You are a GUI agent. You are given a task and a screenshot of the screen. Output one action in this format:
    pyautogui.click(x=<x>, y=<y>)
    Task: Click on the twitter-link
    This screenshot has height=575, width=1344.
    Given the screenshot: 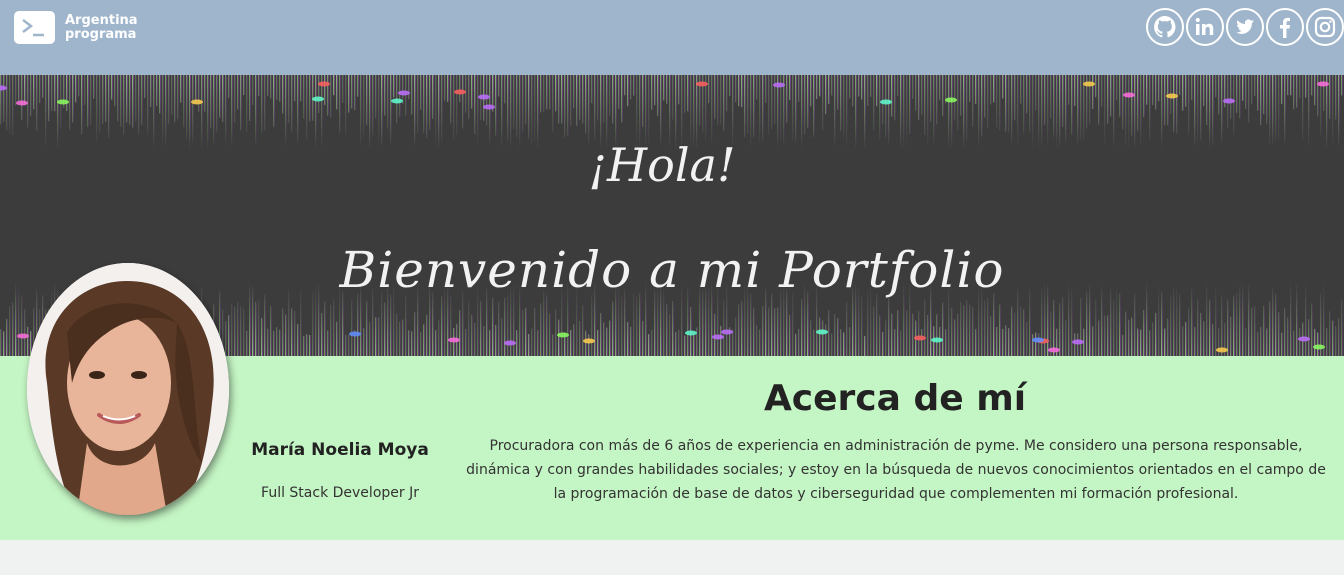 What is the action you would take?
    pyautogui.click(x=1245, y=27)
    